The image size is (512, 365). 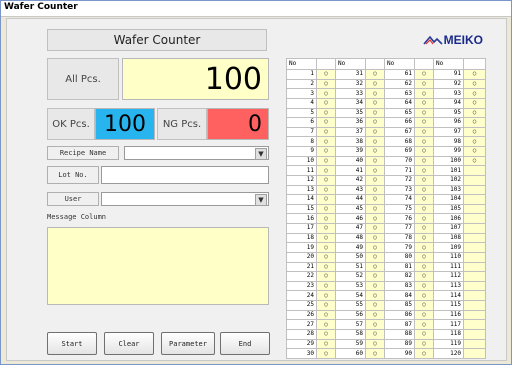 What do you see at coordinates (386, 353) in the screenshot?
I see `table-row: 30 ○ 60 ○ 90 ○ 120` at bounding box center [386, 353].